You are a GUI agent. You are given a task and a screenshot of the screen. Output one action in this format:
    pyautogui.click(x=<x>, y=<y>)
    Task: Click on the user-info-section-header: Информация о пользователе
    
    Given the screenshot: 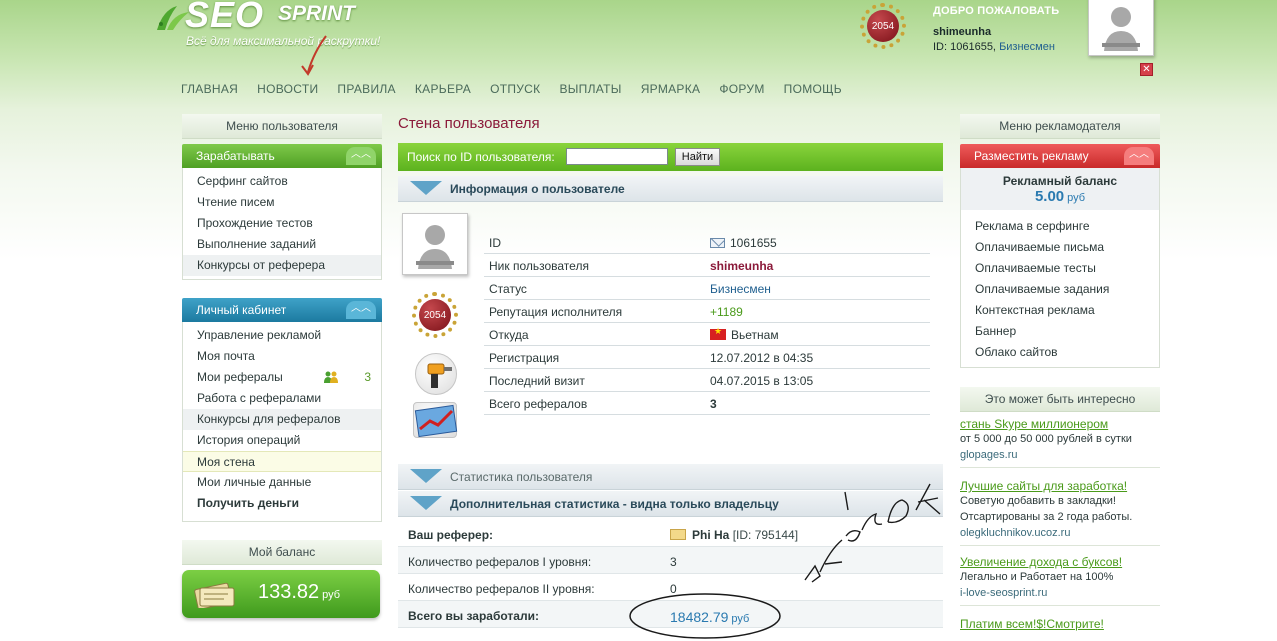 What is the action you would take?
    pyautogui.click(x=670, y=189)
    